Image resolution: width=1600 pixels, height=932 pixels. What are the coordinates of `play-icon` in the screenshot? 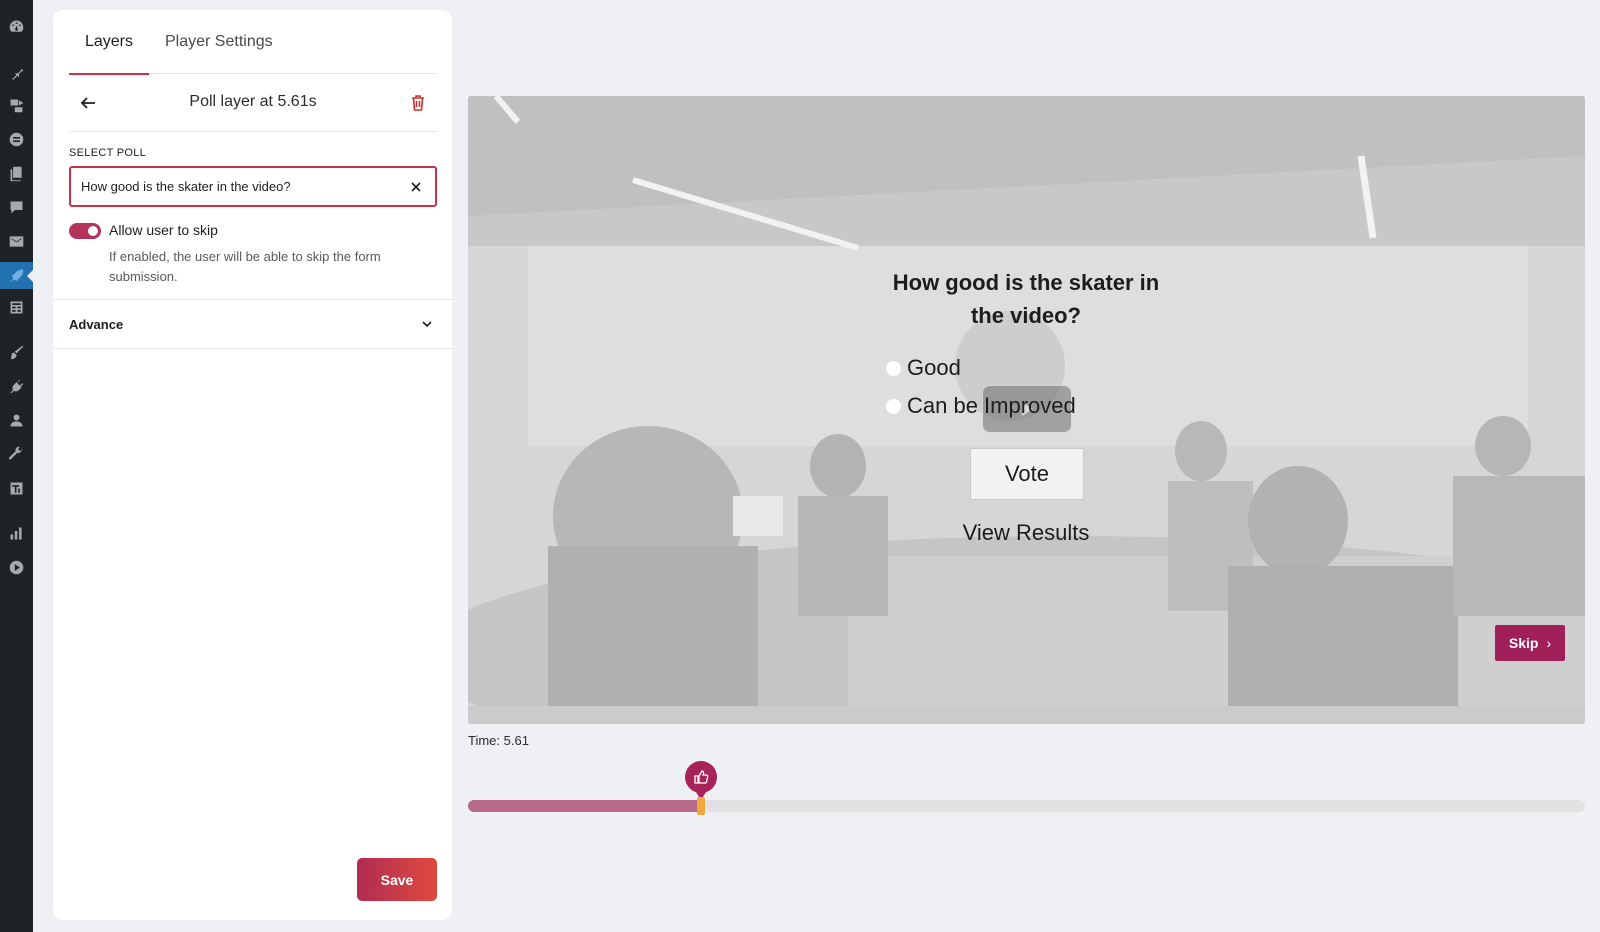 It's located at (16, 567).